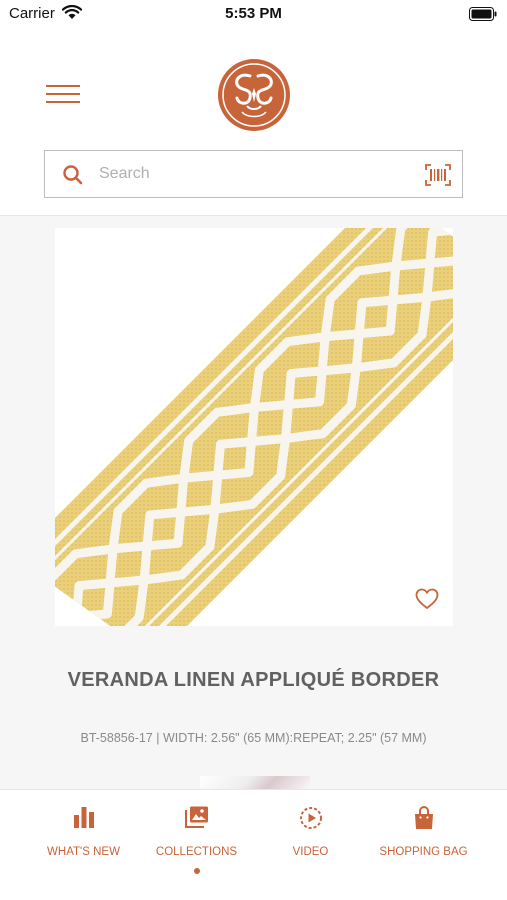  What do you see at coordinates (253, 680) in the screenshot?
I see `product-title: VERANDA LINEN APPLIQUÉ BORDER` at bounding box center [253, 680].